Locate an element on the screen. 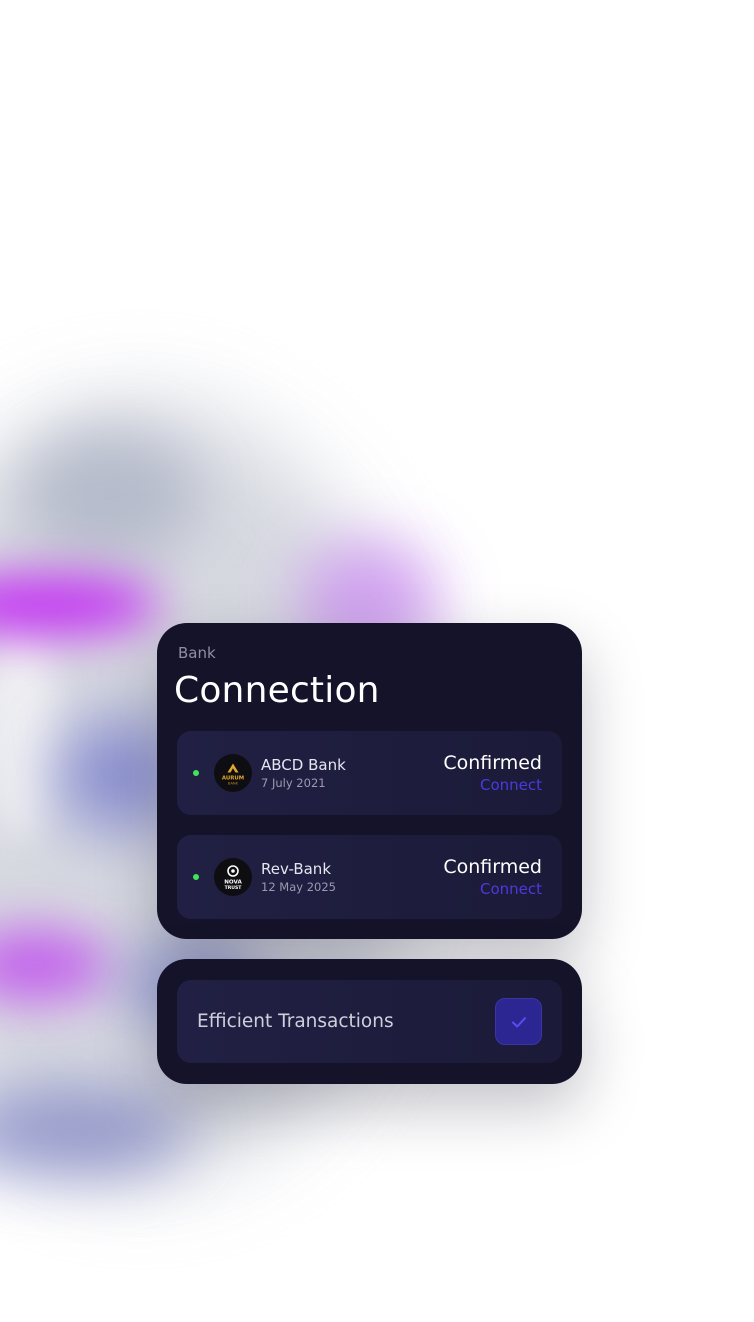 The height and width of the screenshot is (1322, 754). card-subtitle: Bank is located at coordinates (197, 653).